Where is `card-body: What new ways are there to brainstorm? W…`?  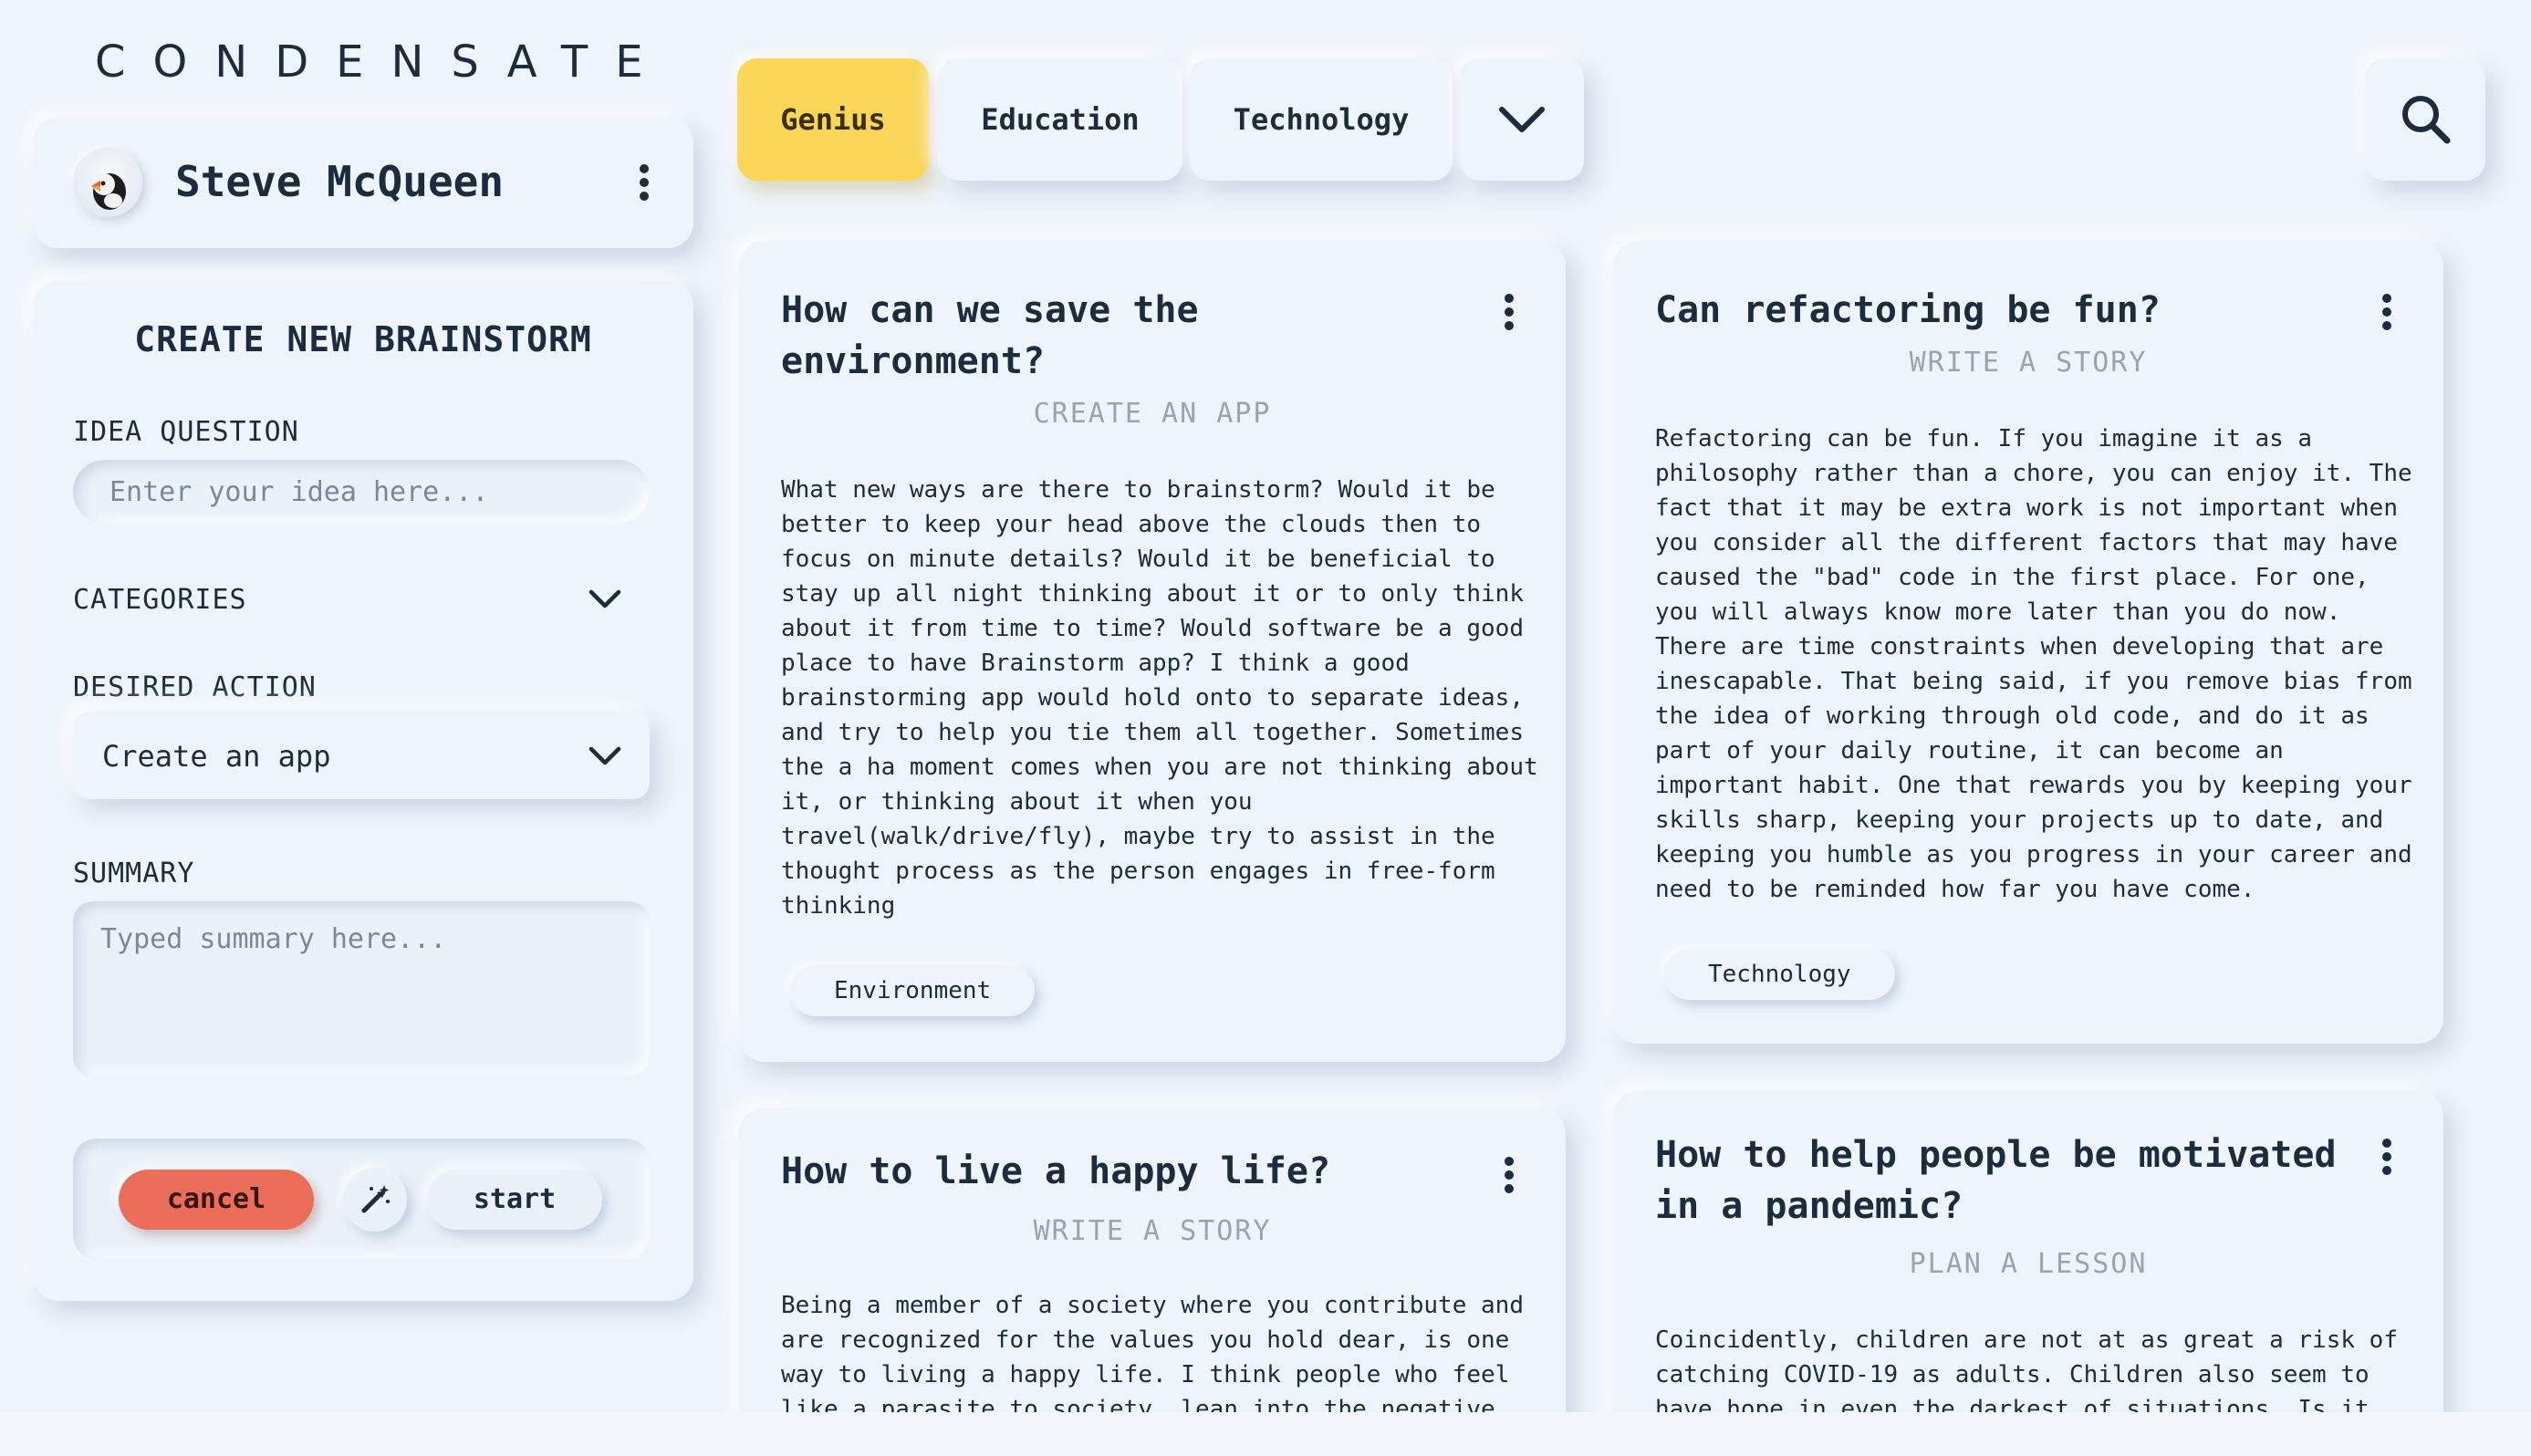 card-body: What new ways are there to brainstorm? W… is located at coordinates (1159, 698).